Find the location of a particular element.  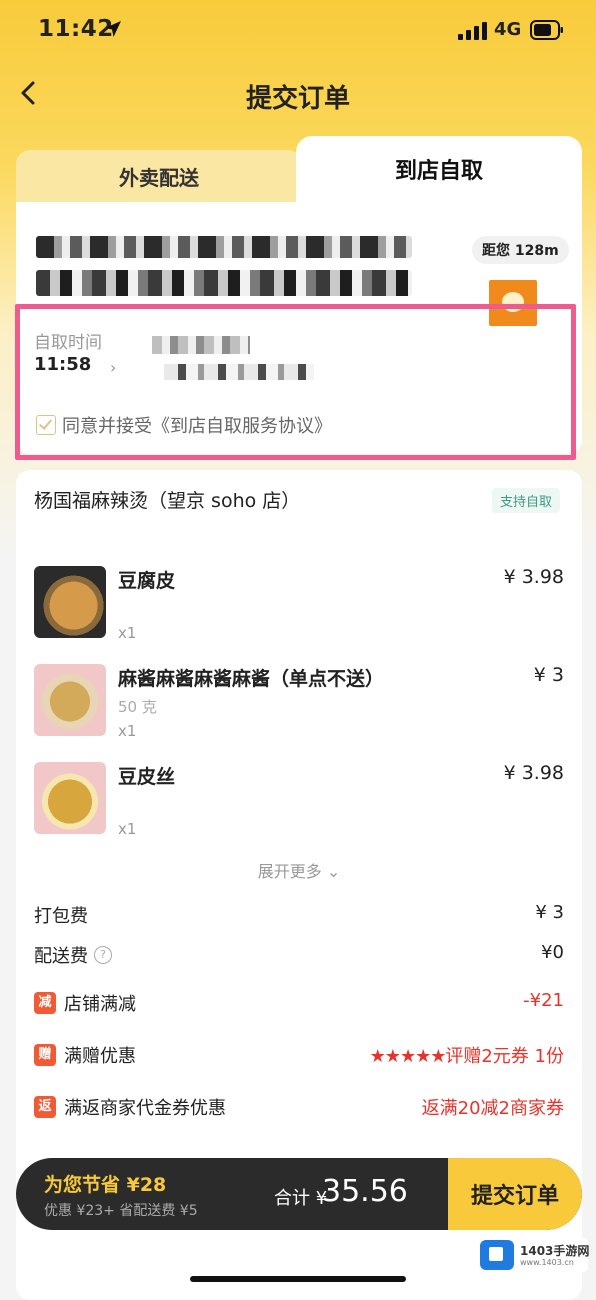

chevron-right-icon: › is located at coordinates (113, 367).